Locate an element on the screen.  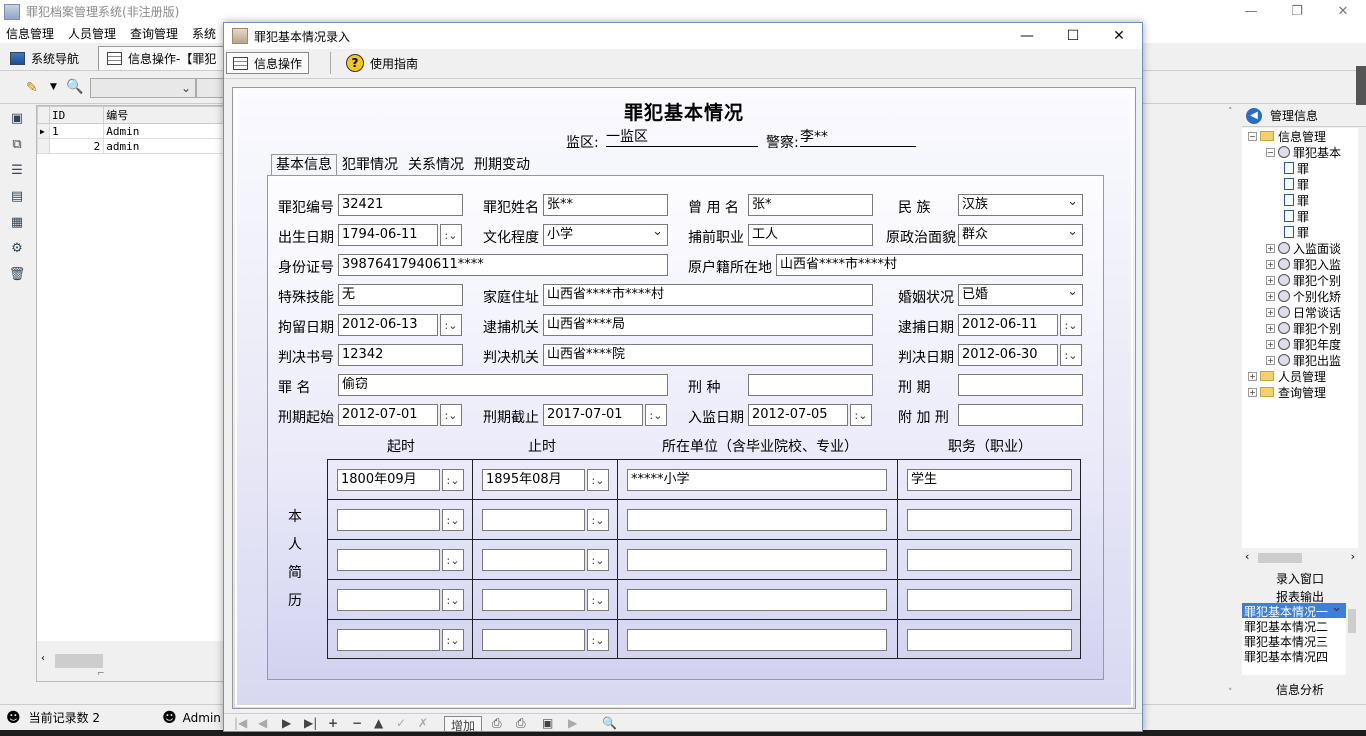
tree-item: − 信息管理 is located at coordinates (1300, 136).